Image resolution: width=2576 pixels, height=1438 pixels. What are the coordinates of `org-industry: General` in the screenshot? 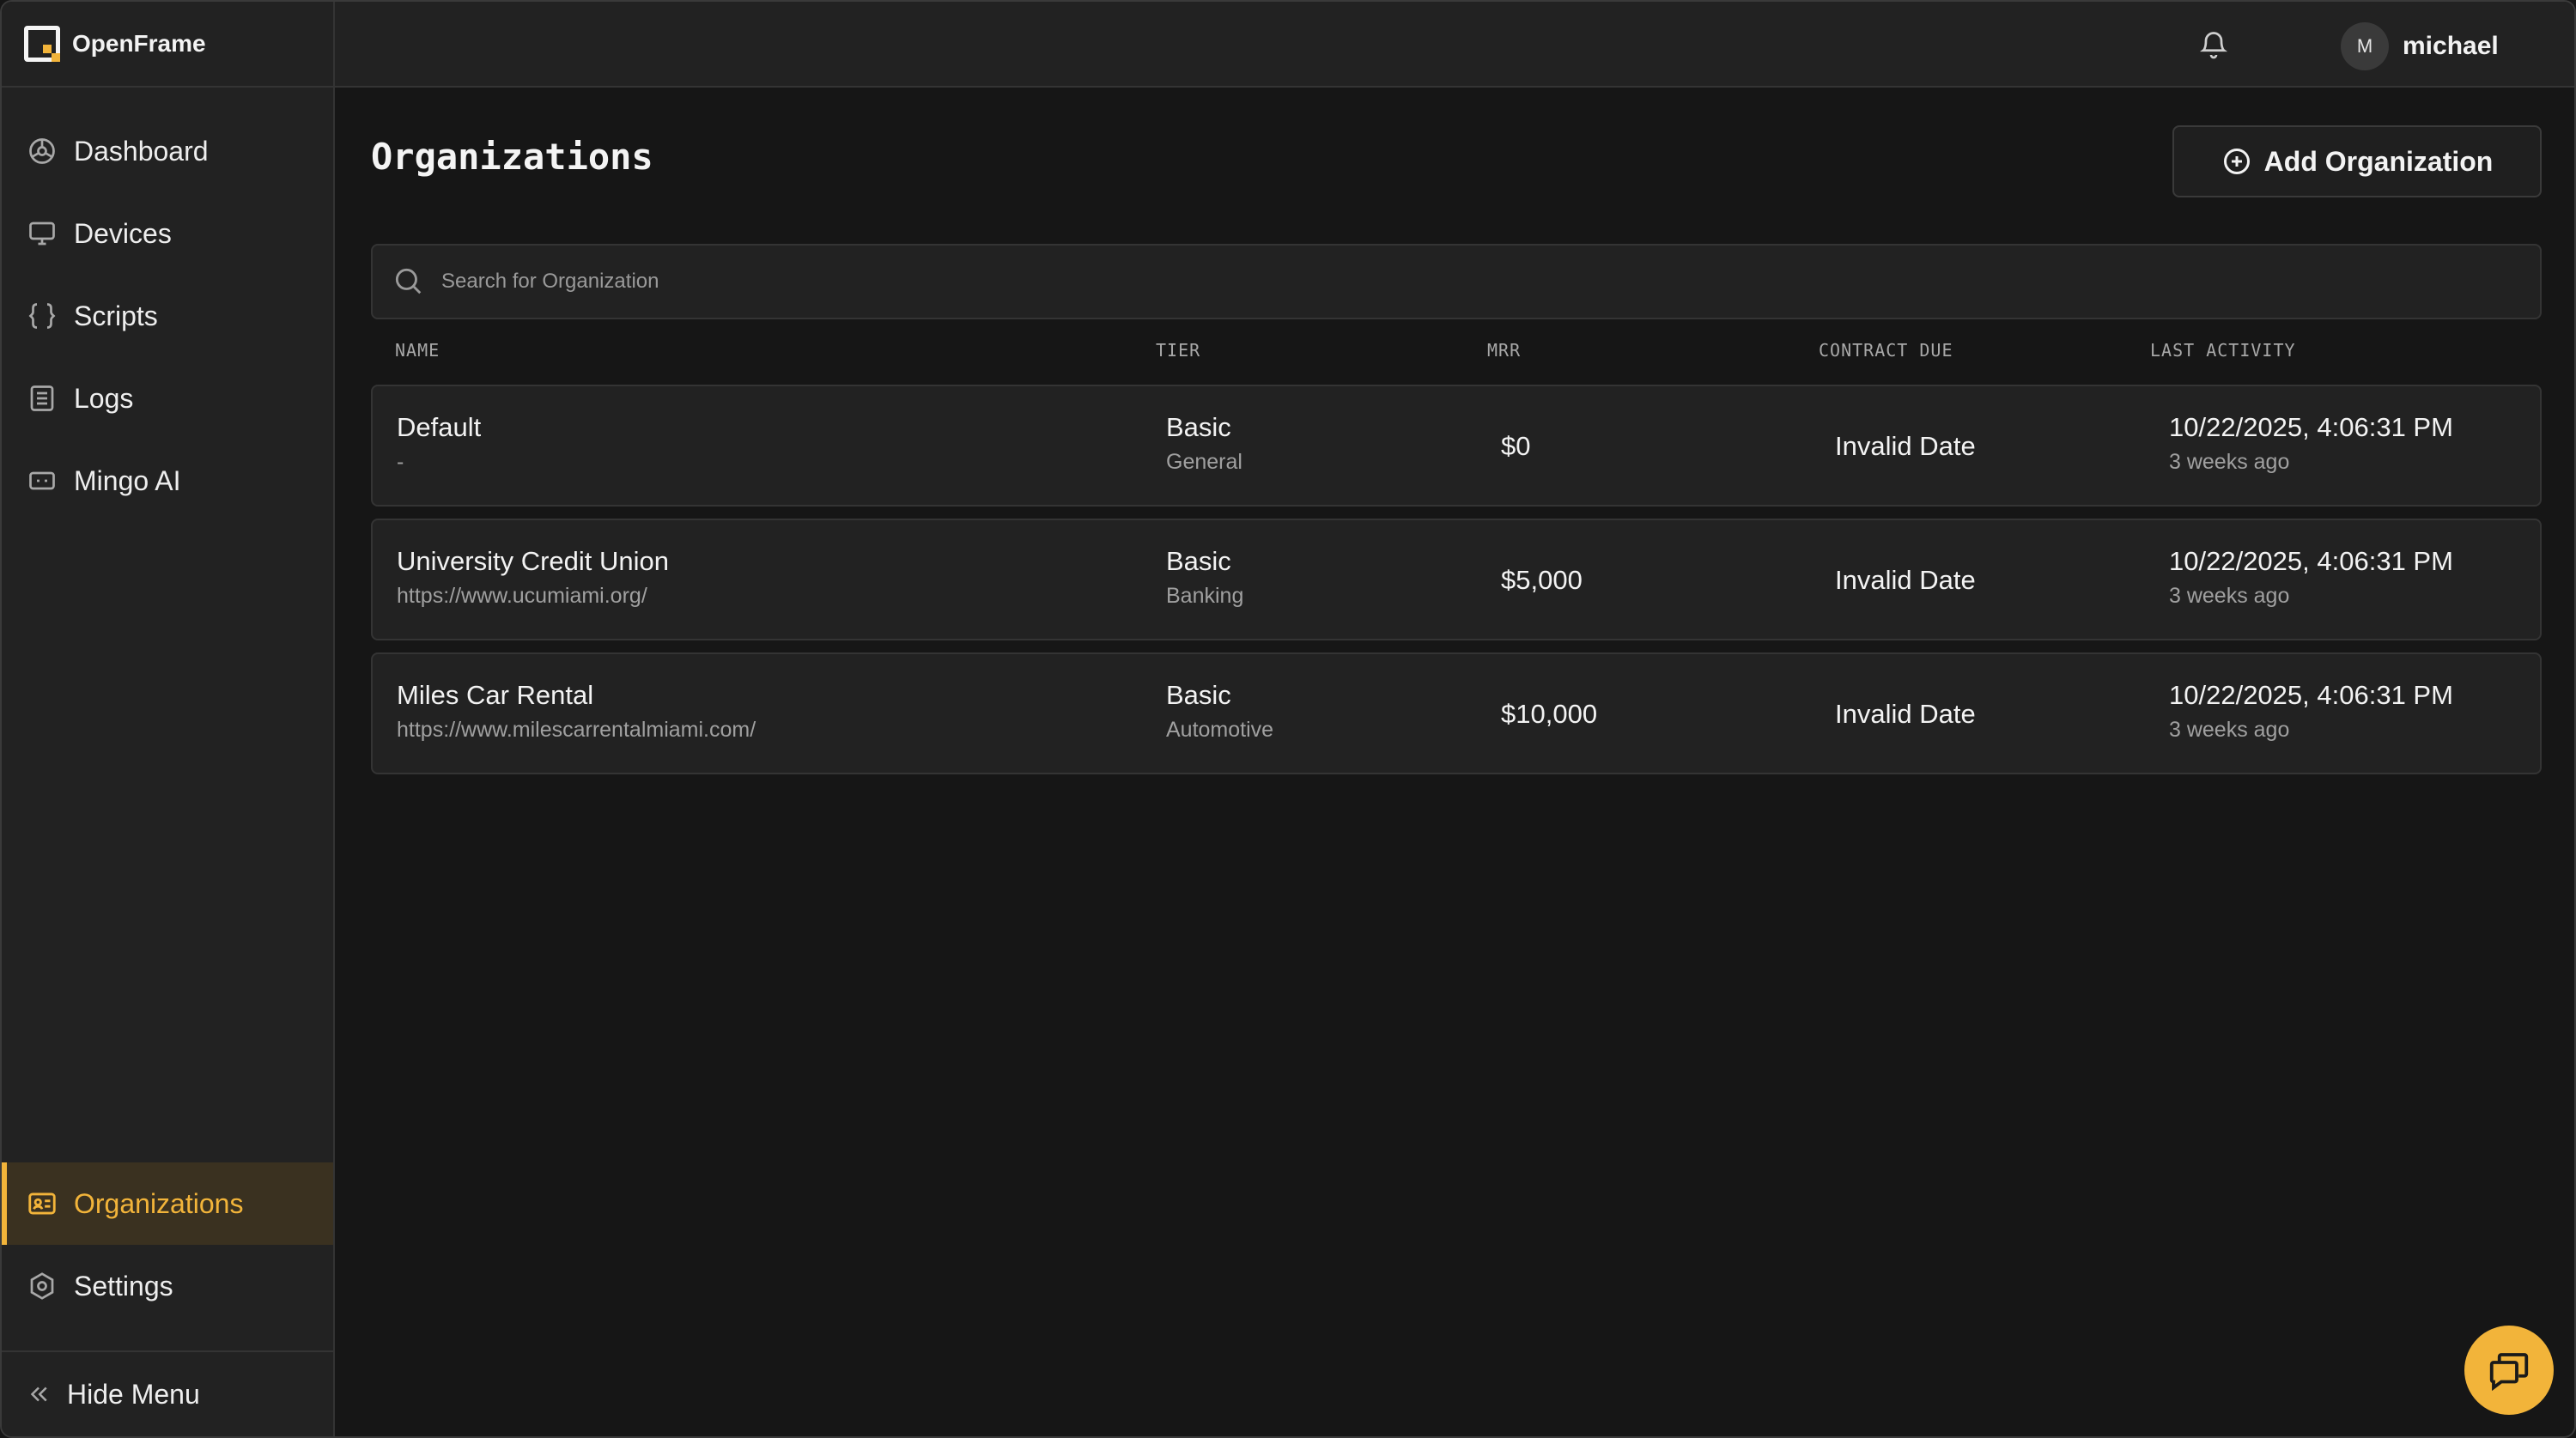 It's located at (1204, 462).